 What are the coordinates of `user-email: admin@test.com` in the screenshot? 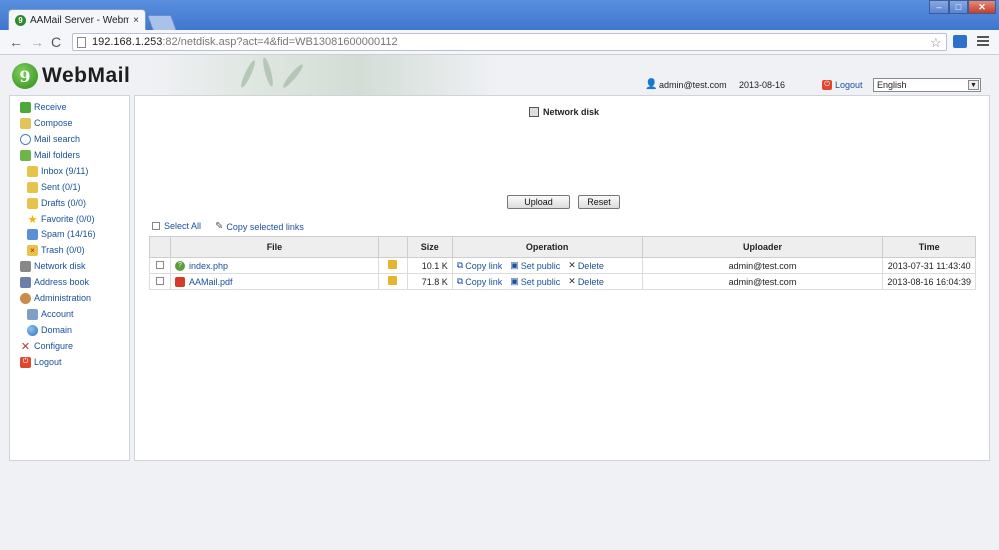 It's located at (693, 85).